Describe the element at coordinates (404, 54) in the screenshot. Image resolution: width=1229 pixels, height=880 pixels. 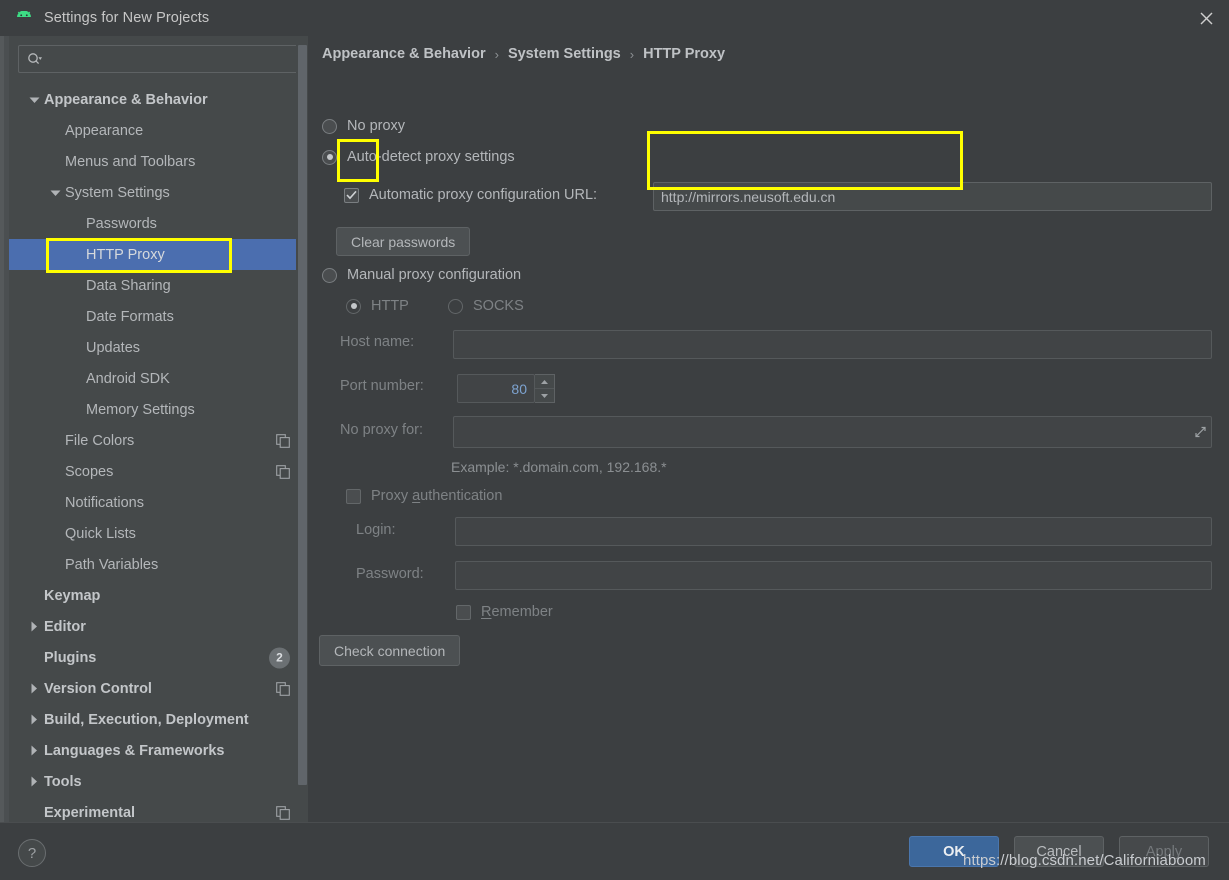
I see `breadcrumb-part-1: Appearance & Behavior` at that location.